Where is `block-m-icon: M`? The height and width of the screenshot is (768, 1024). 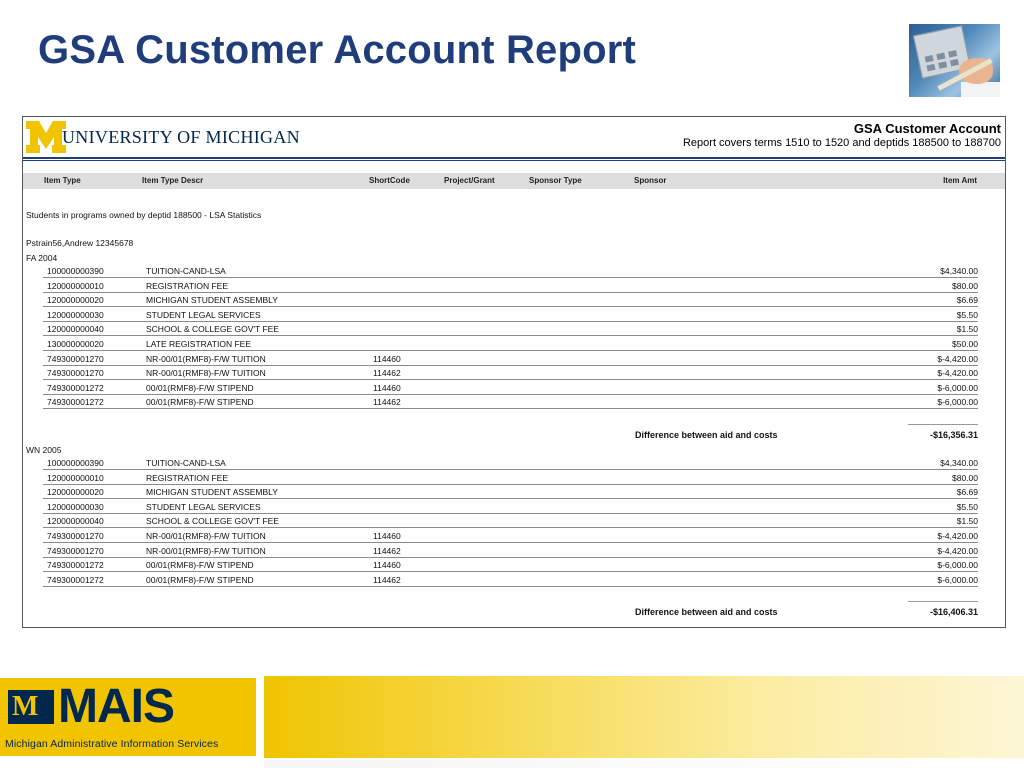
block-m-icon: M is located at coordinates (31, 707).